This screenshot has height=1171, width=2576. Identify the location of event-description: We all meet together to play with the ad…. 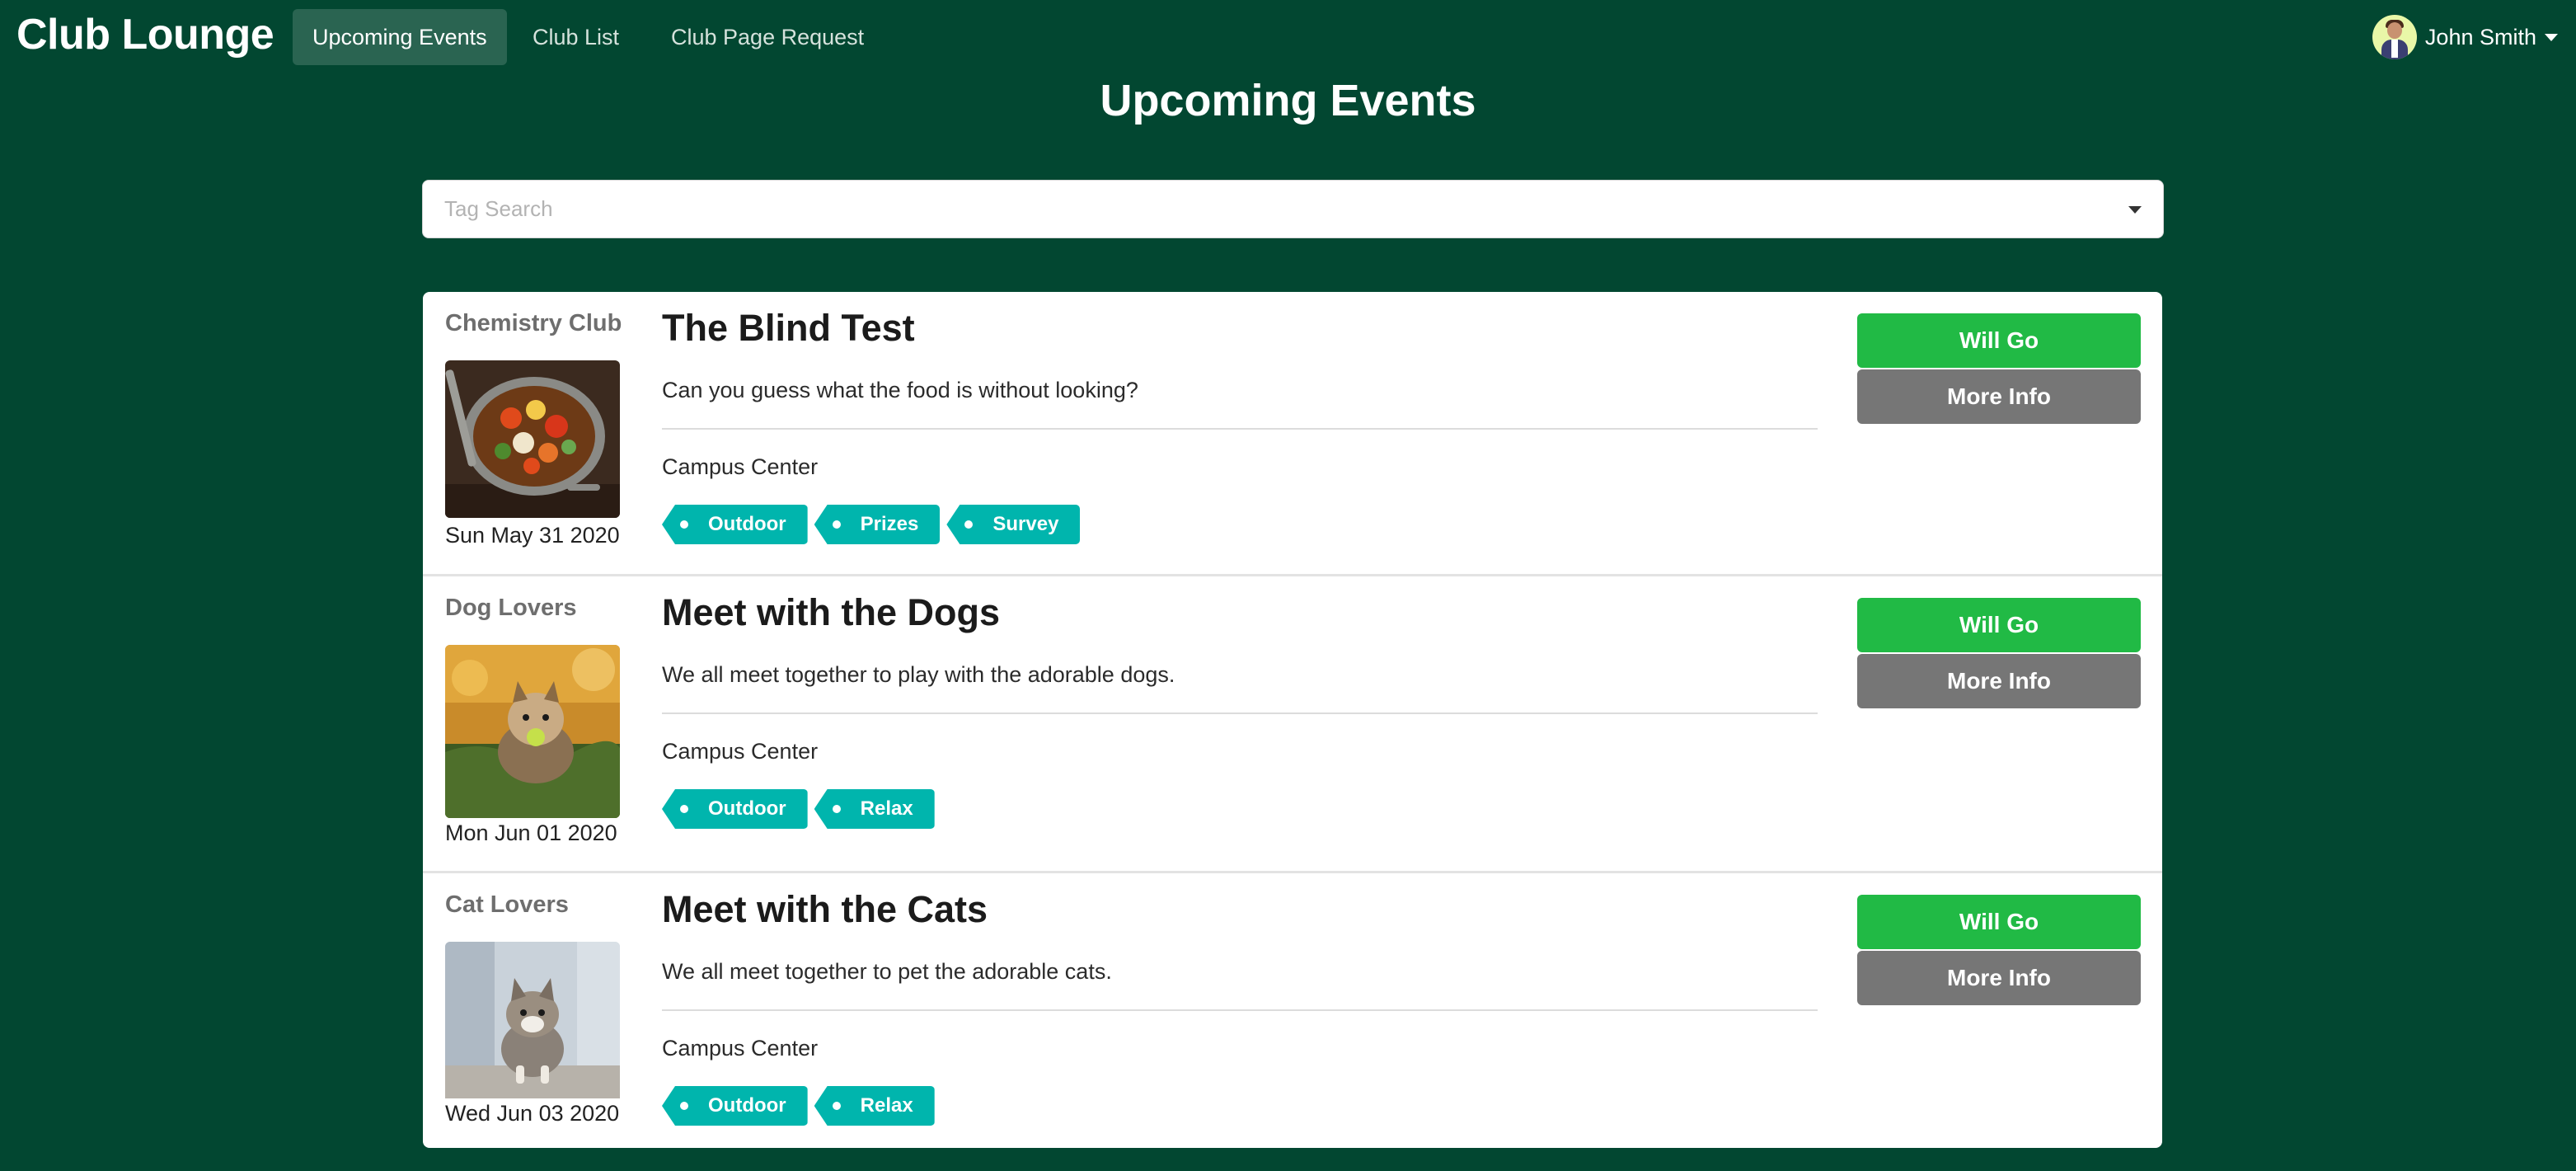
(919, 674).